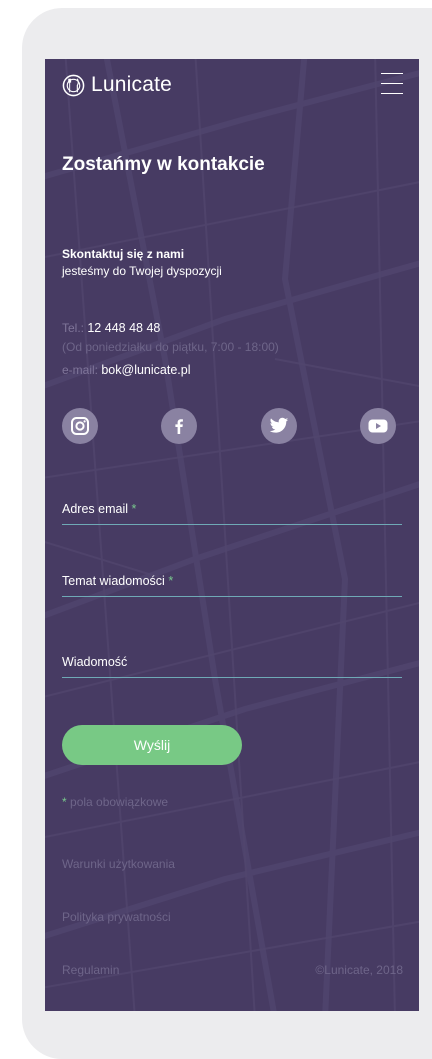  What do you see at coordinates (232, 511) in the screenshot?
I see `email-field: Adres email *` at bounding box center [232, 511].